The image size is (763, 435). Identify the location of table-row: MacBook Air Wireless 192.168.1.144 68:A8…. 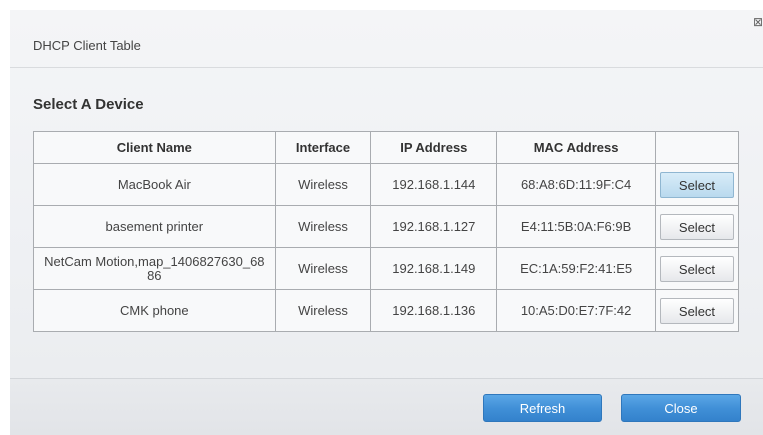
(386, 184).